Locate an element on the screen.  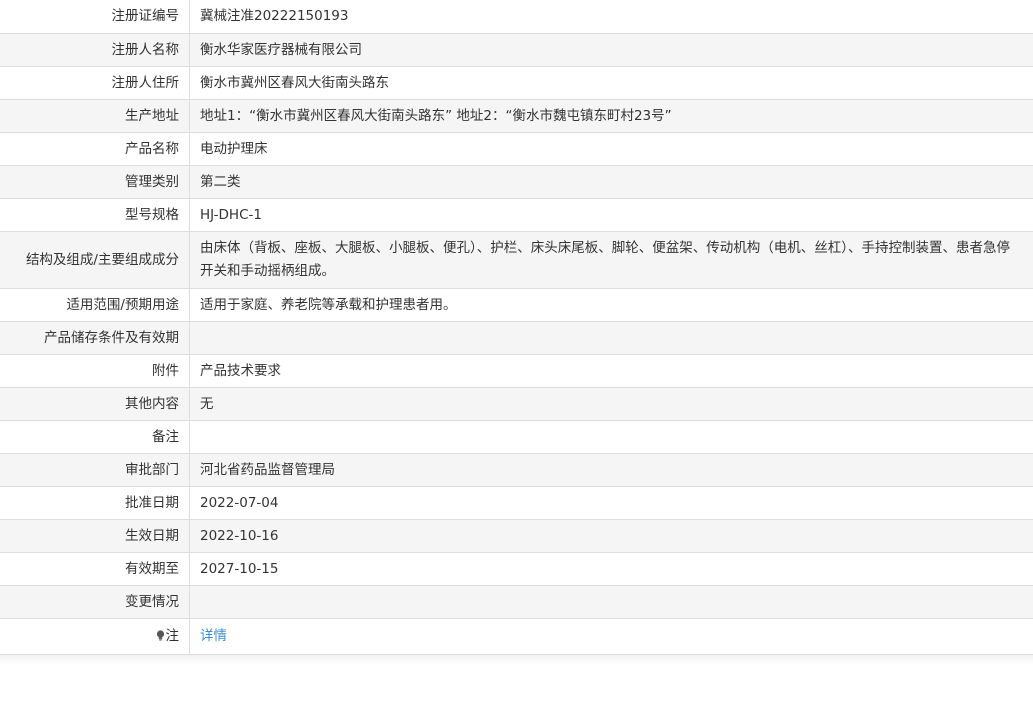
row-value: 河北省药品监督管理局 is located at coordinates (611, 470).